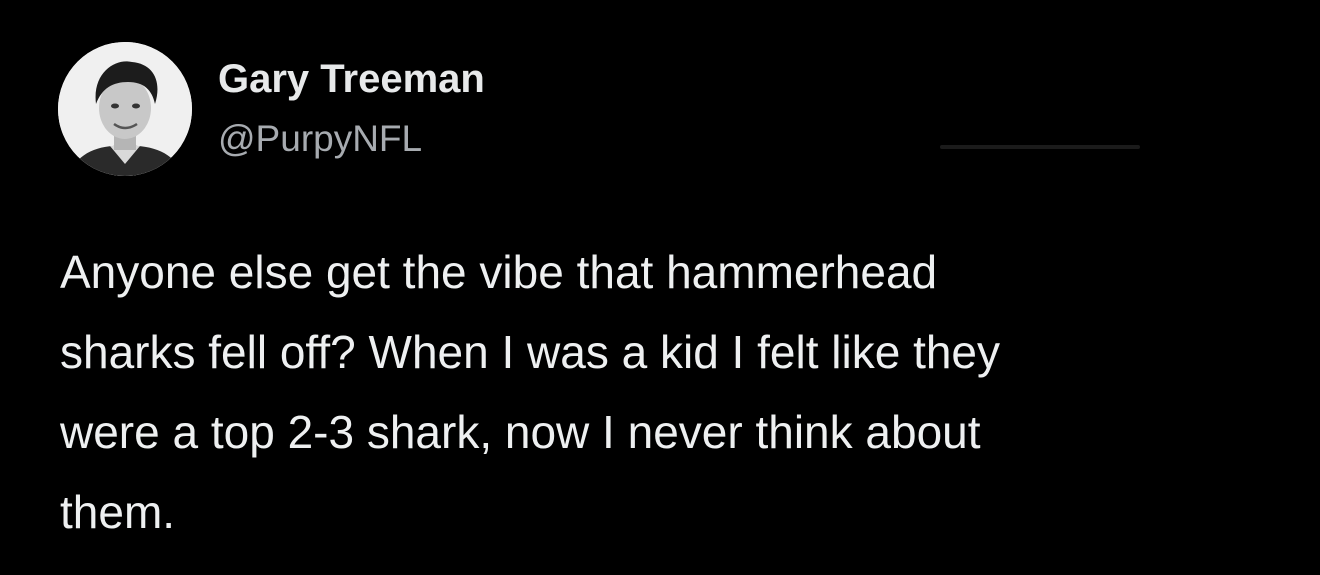  Describe the element at coordinates (1040, 147) in the screenshot. I see `background-smudge` at that location.